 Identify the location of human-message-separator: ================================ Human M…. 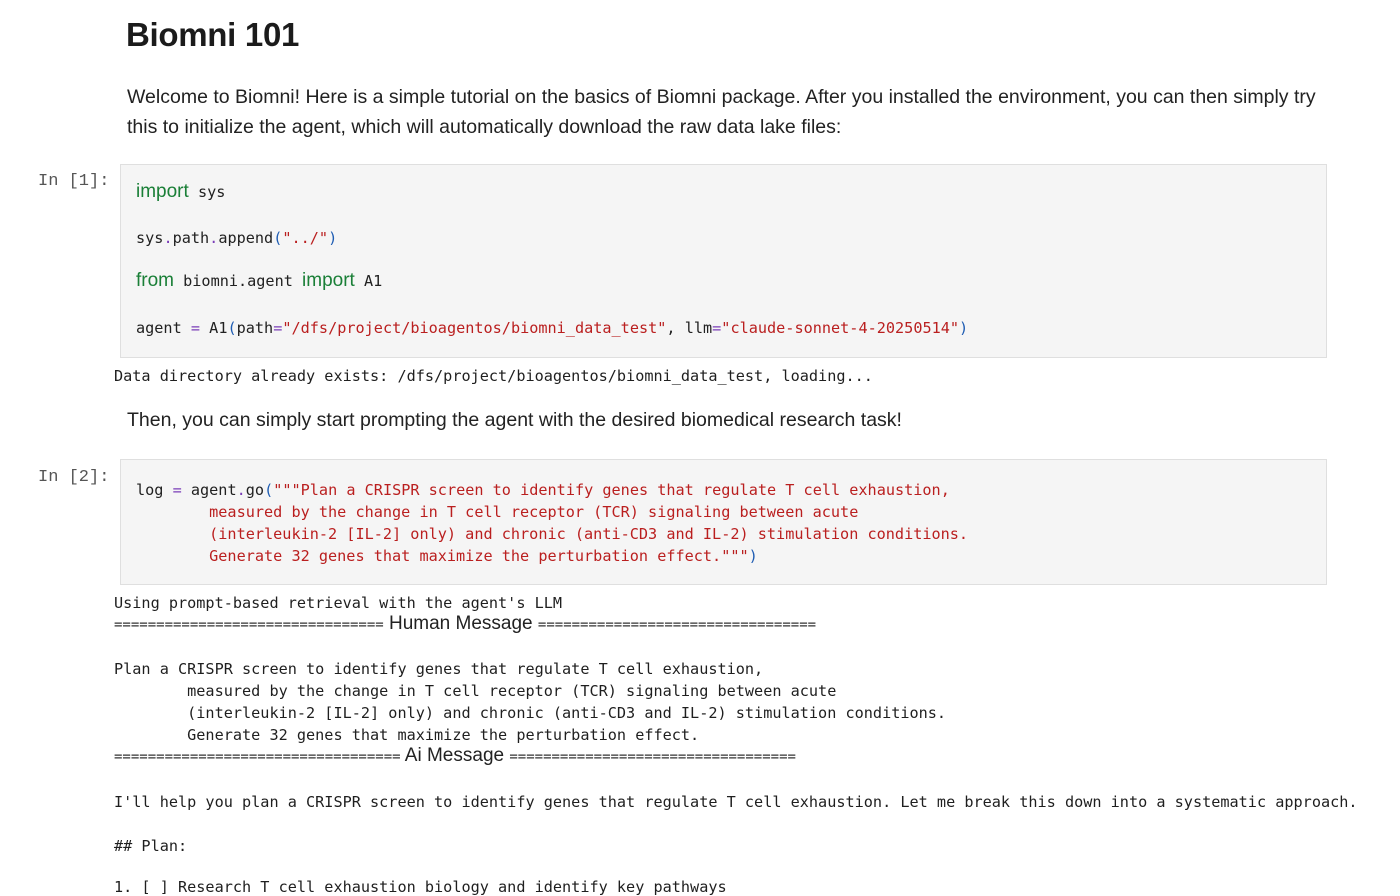
(465, 624).